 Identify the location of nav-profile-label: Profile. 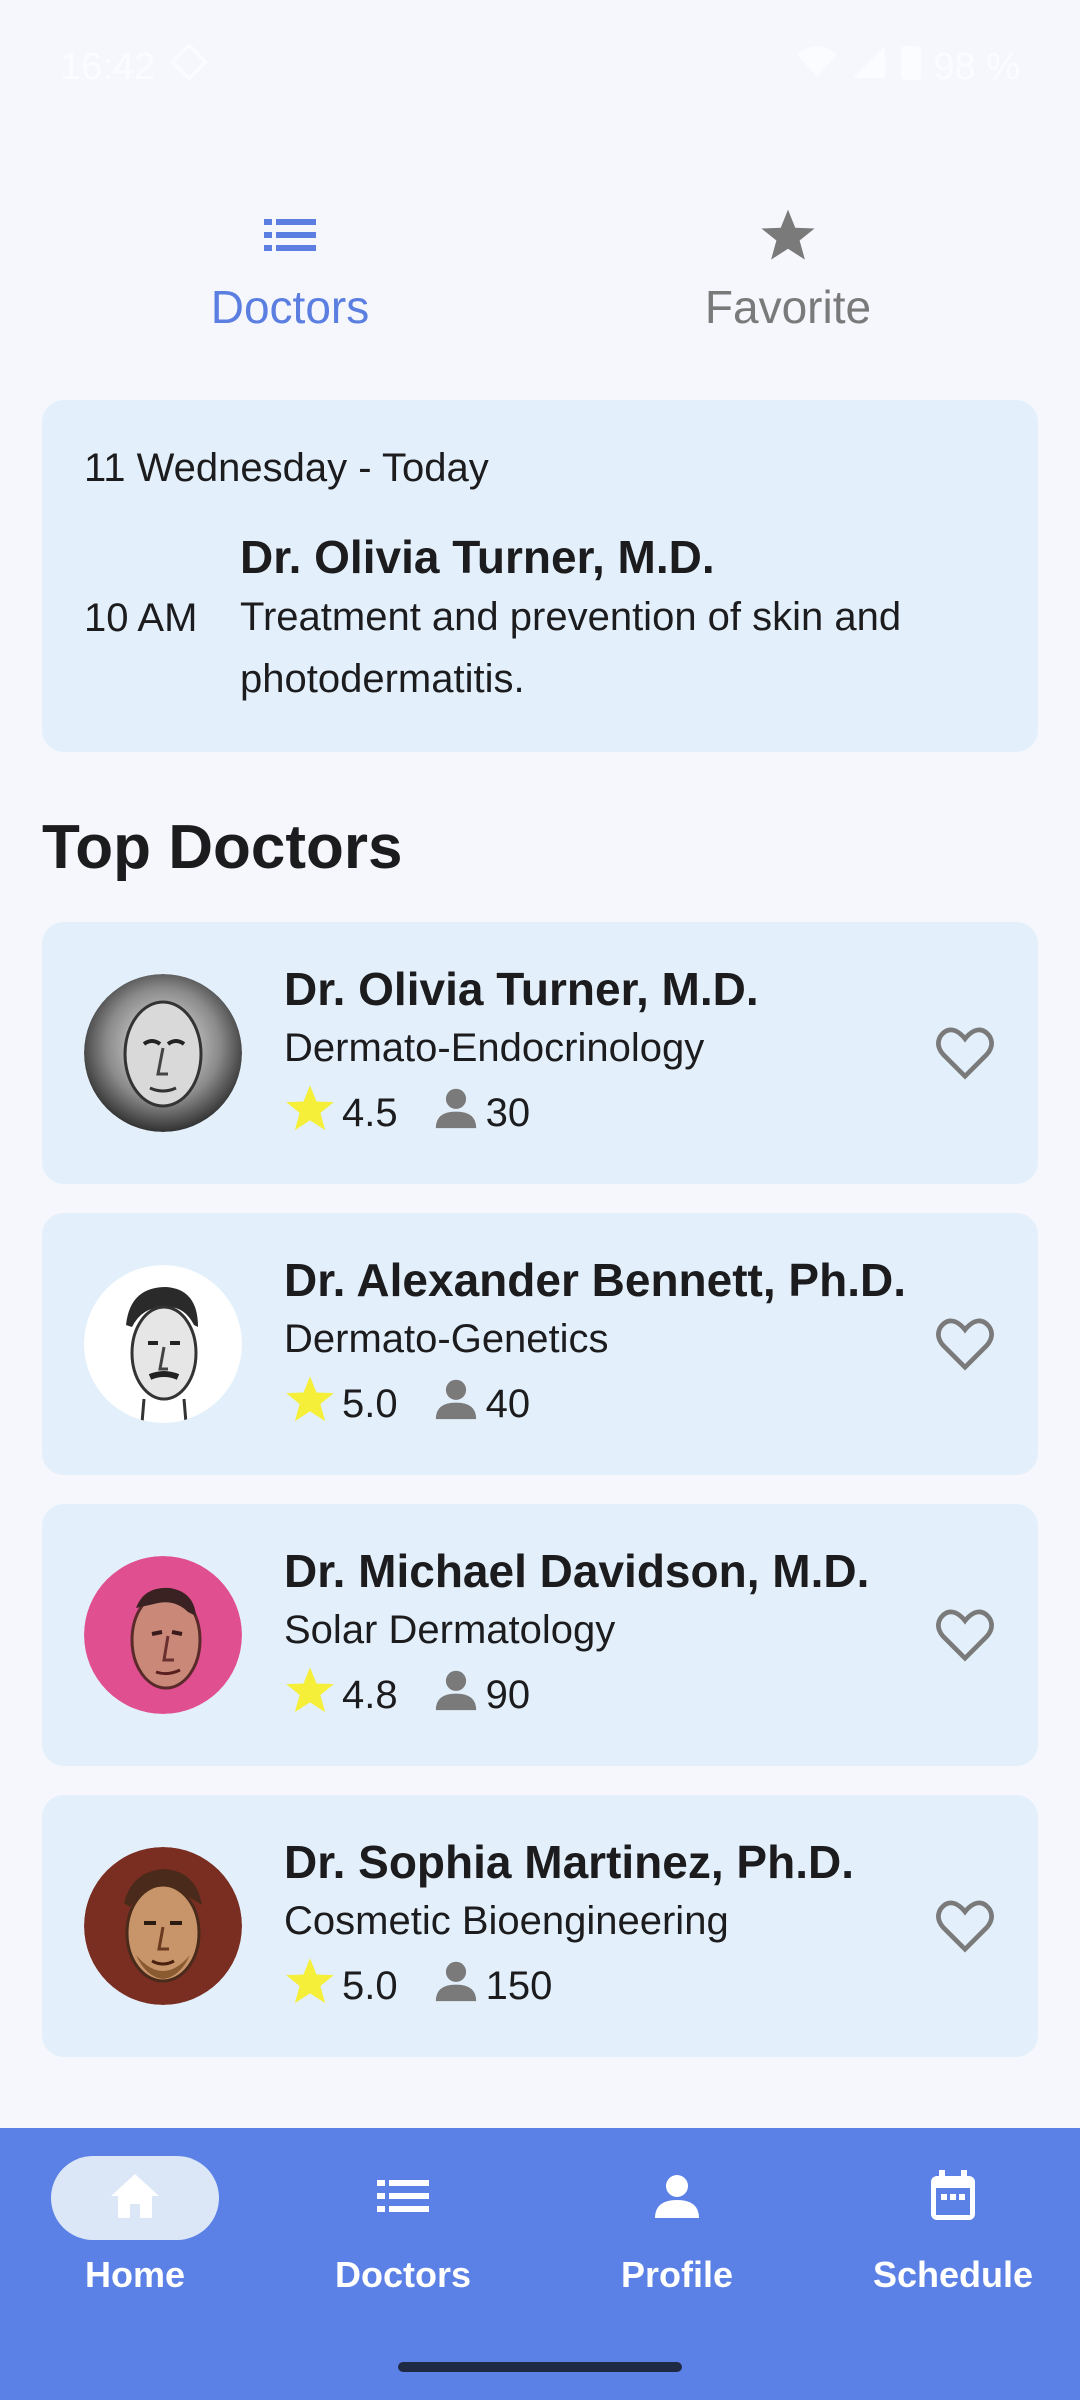
(677, 2274).